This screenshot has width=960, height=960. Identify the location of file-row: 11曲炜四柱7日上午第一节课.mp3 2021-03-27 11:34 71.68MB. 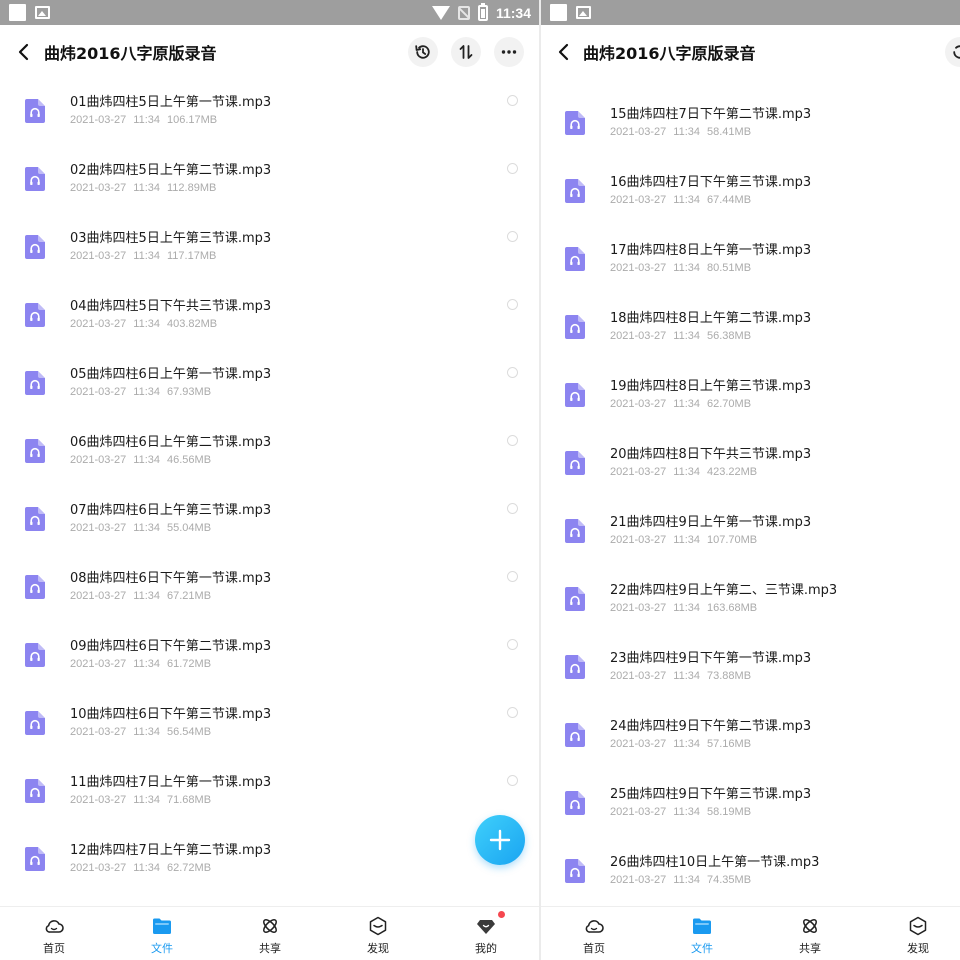
(269, 793).